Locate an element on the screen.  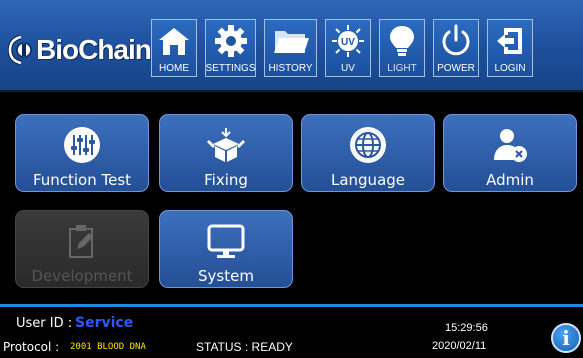
home-label: HOME is located at coordinates (174, 68).